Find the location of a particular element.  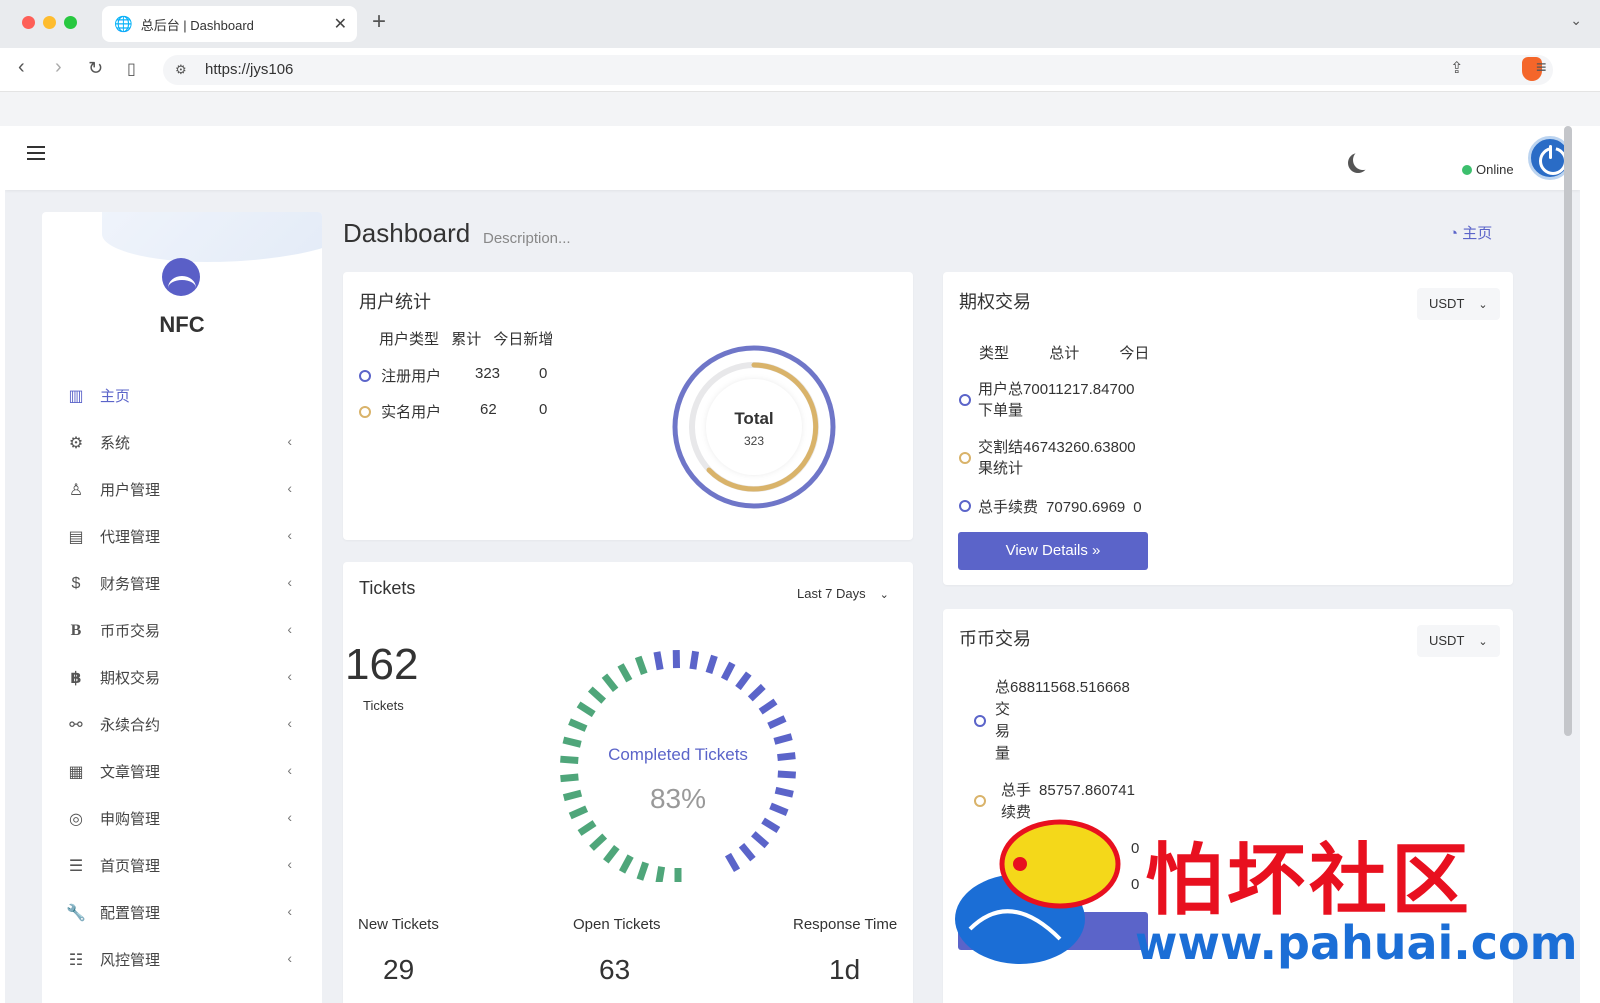

col-header-today: 今日新增 is located at coordinates (523, 339).